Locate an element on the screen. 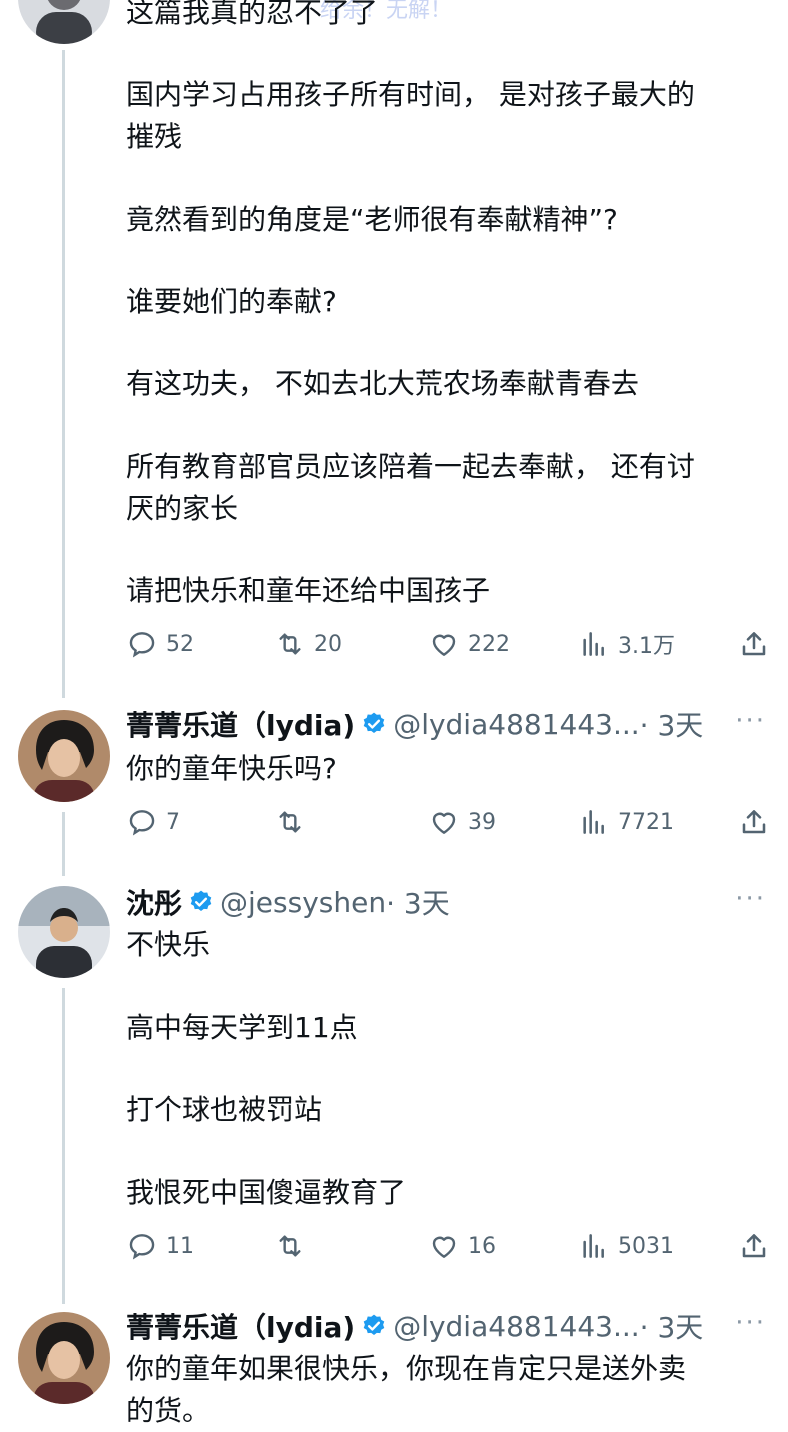  tweet-text-line: 你的童年快乐吗? is located at coordinates (231, 768).